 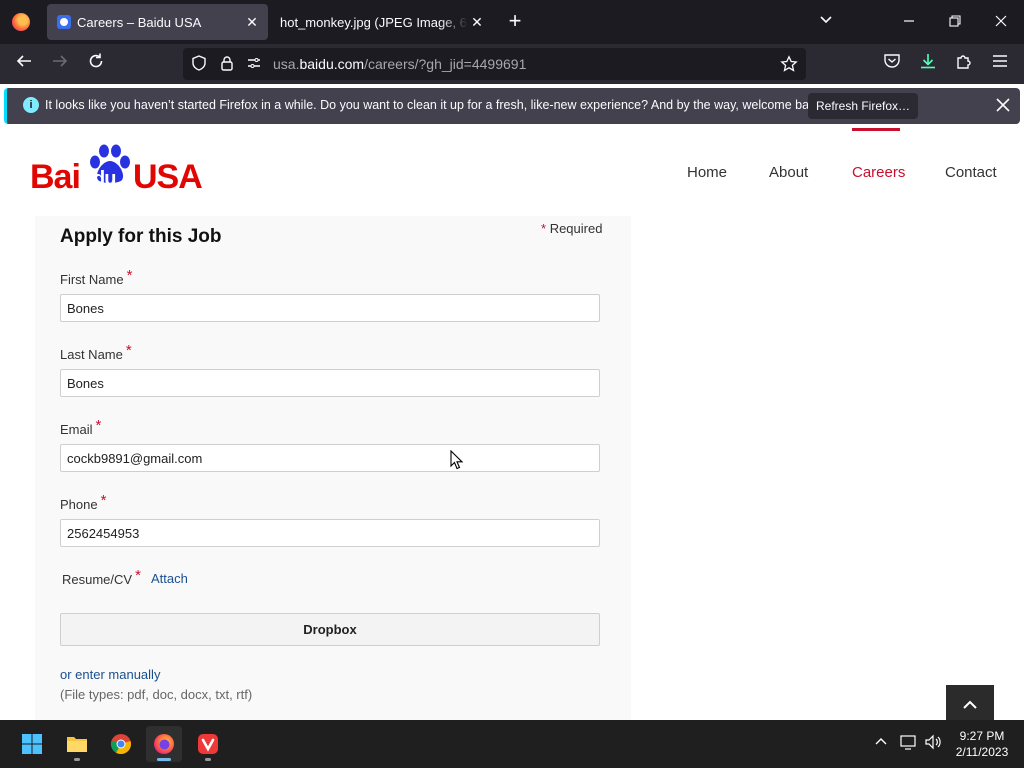 I want to click on attach-link: Attach, so click(x=169, y=578).